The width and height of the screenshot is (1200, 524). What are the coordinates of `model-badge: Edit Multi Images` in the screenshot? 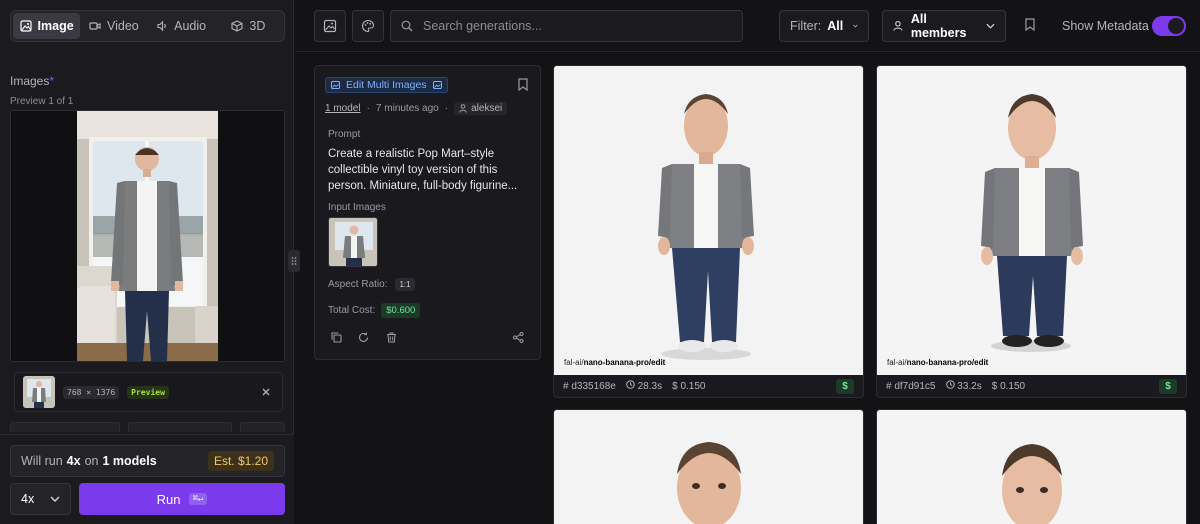 It's located at (386, 85).